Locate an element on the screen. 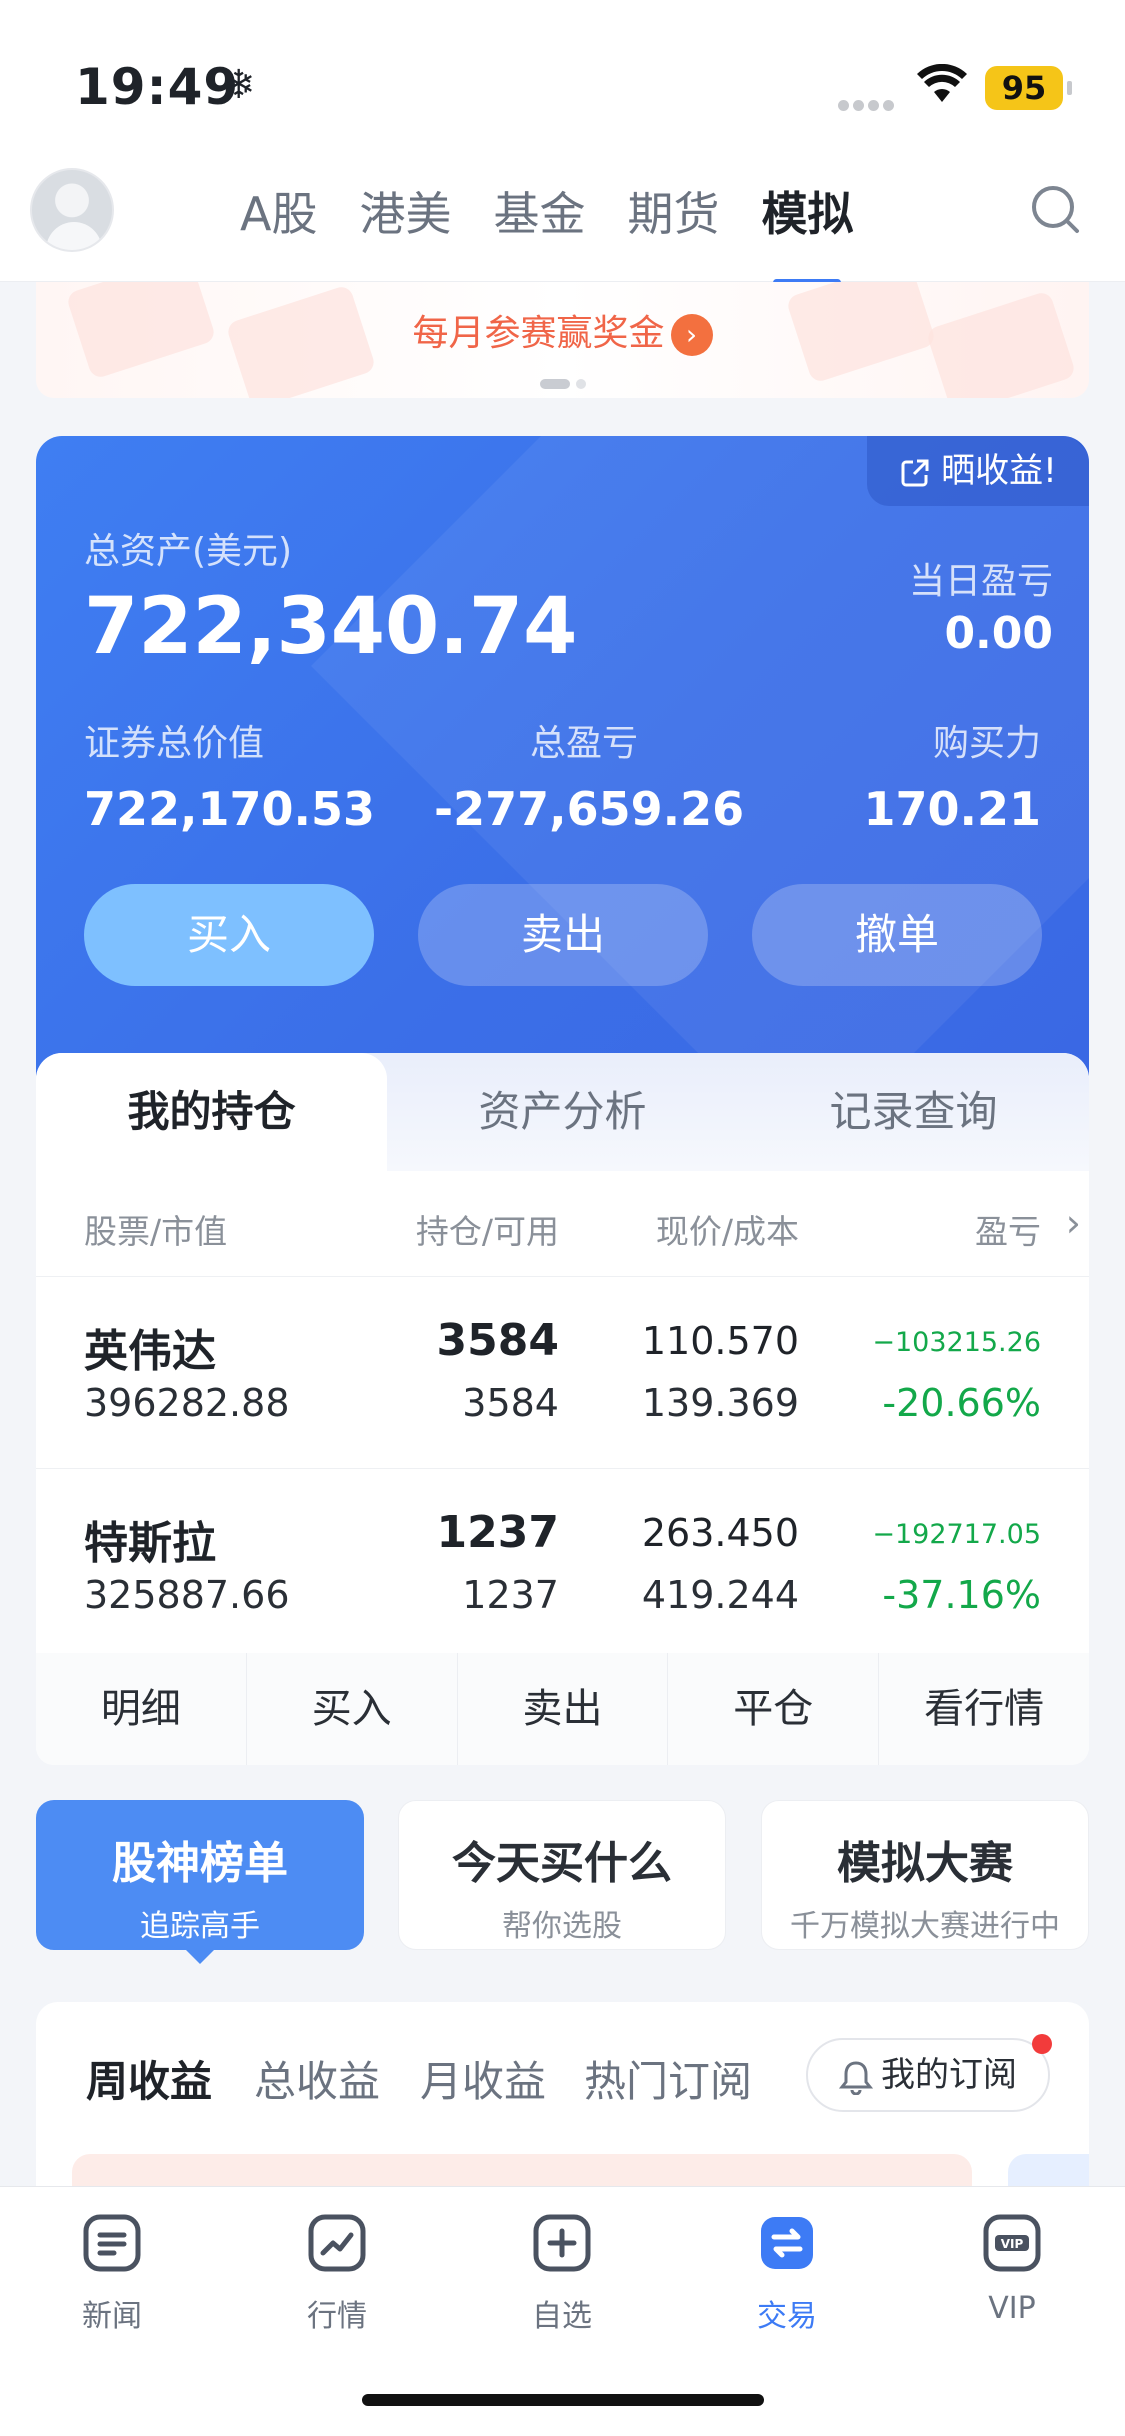 Image resolution: width=1125 pixels, height=2436 pixels. nav-label: 行情 is located at coordinates (337, 2316).